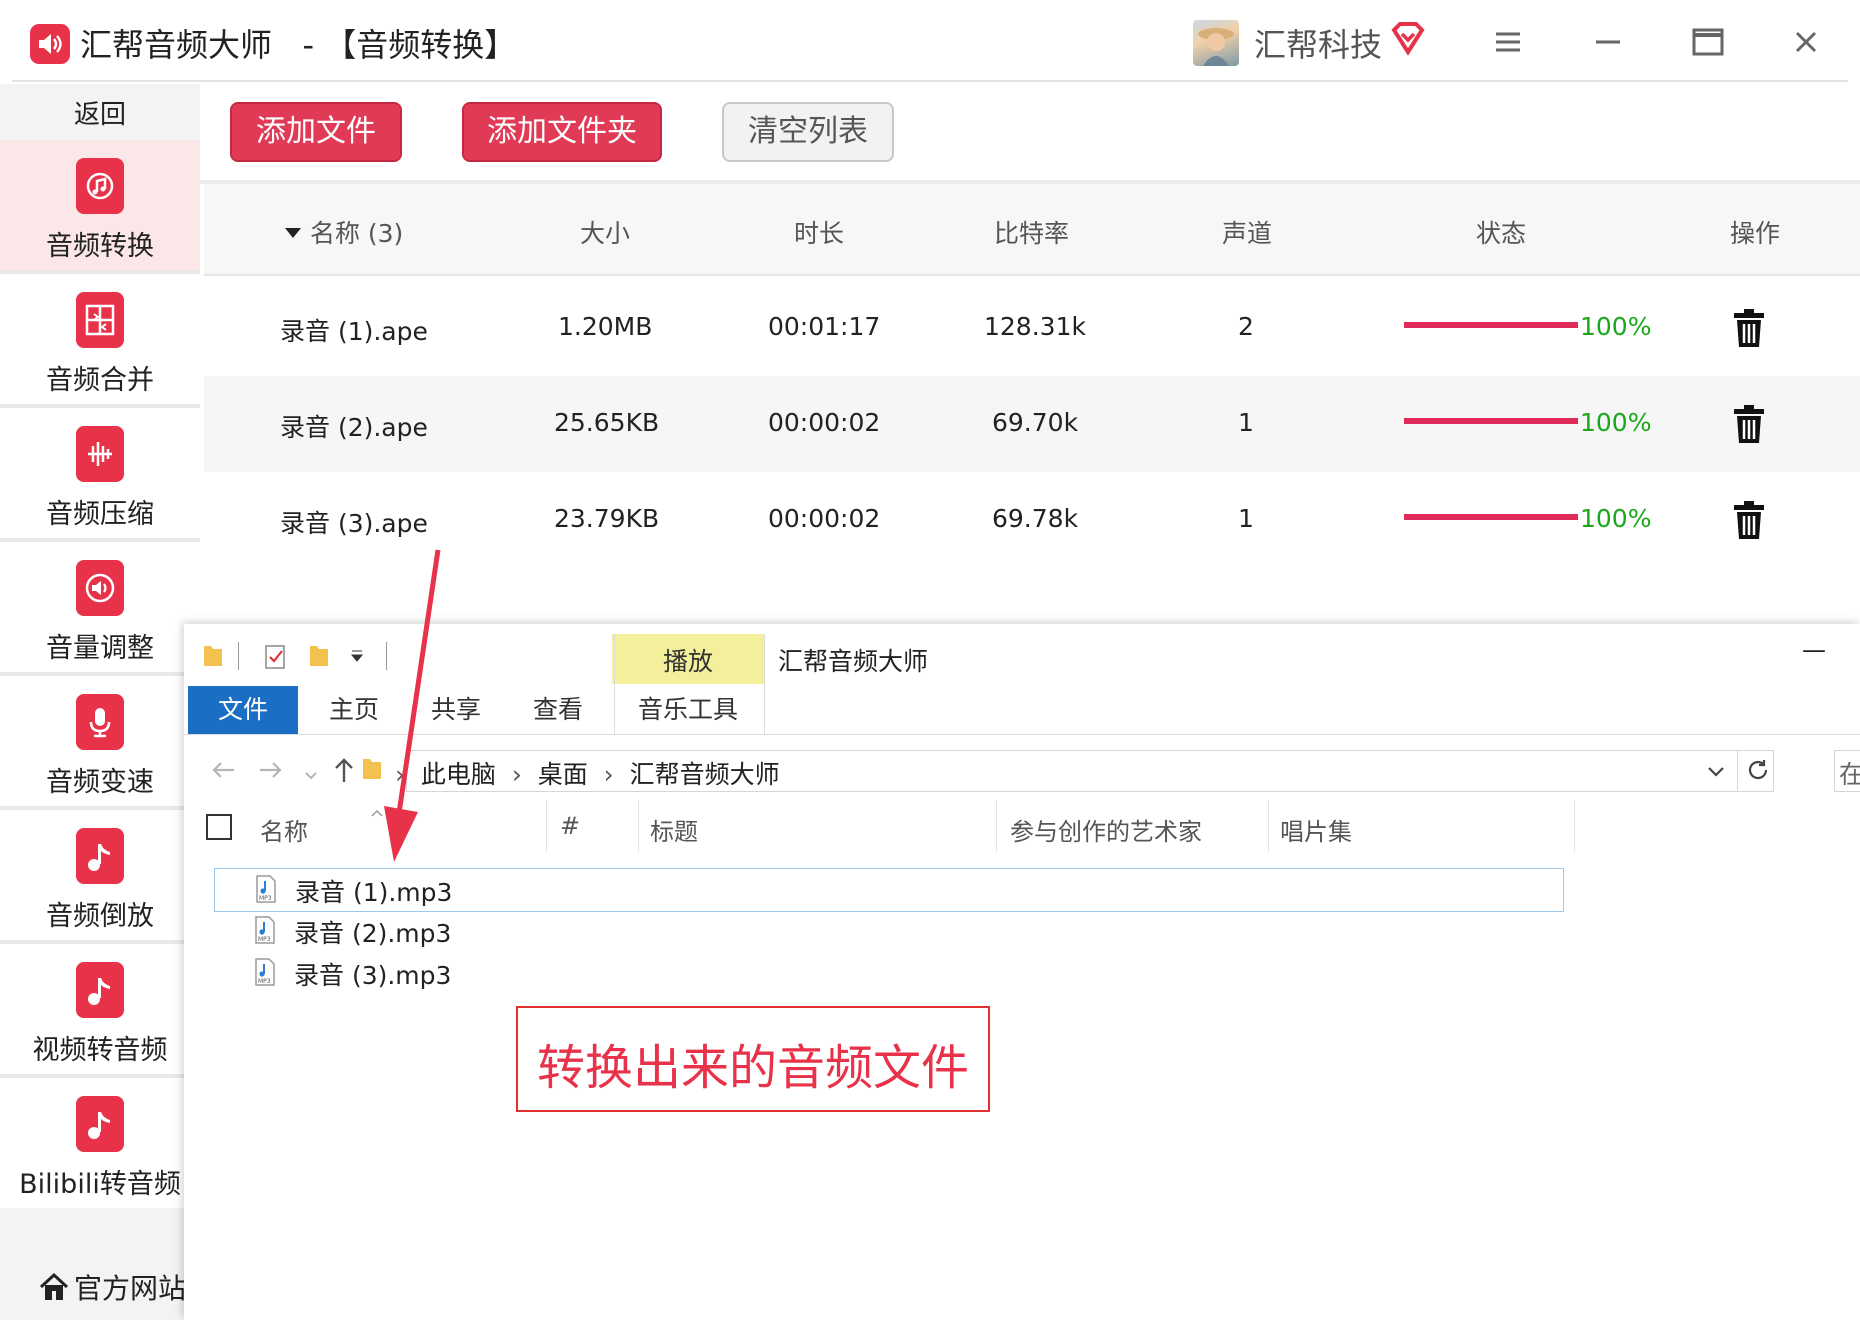 The image size is (1860, 1320). I want to click on sort-chevron-icon, so click(377, 811).